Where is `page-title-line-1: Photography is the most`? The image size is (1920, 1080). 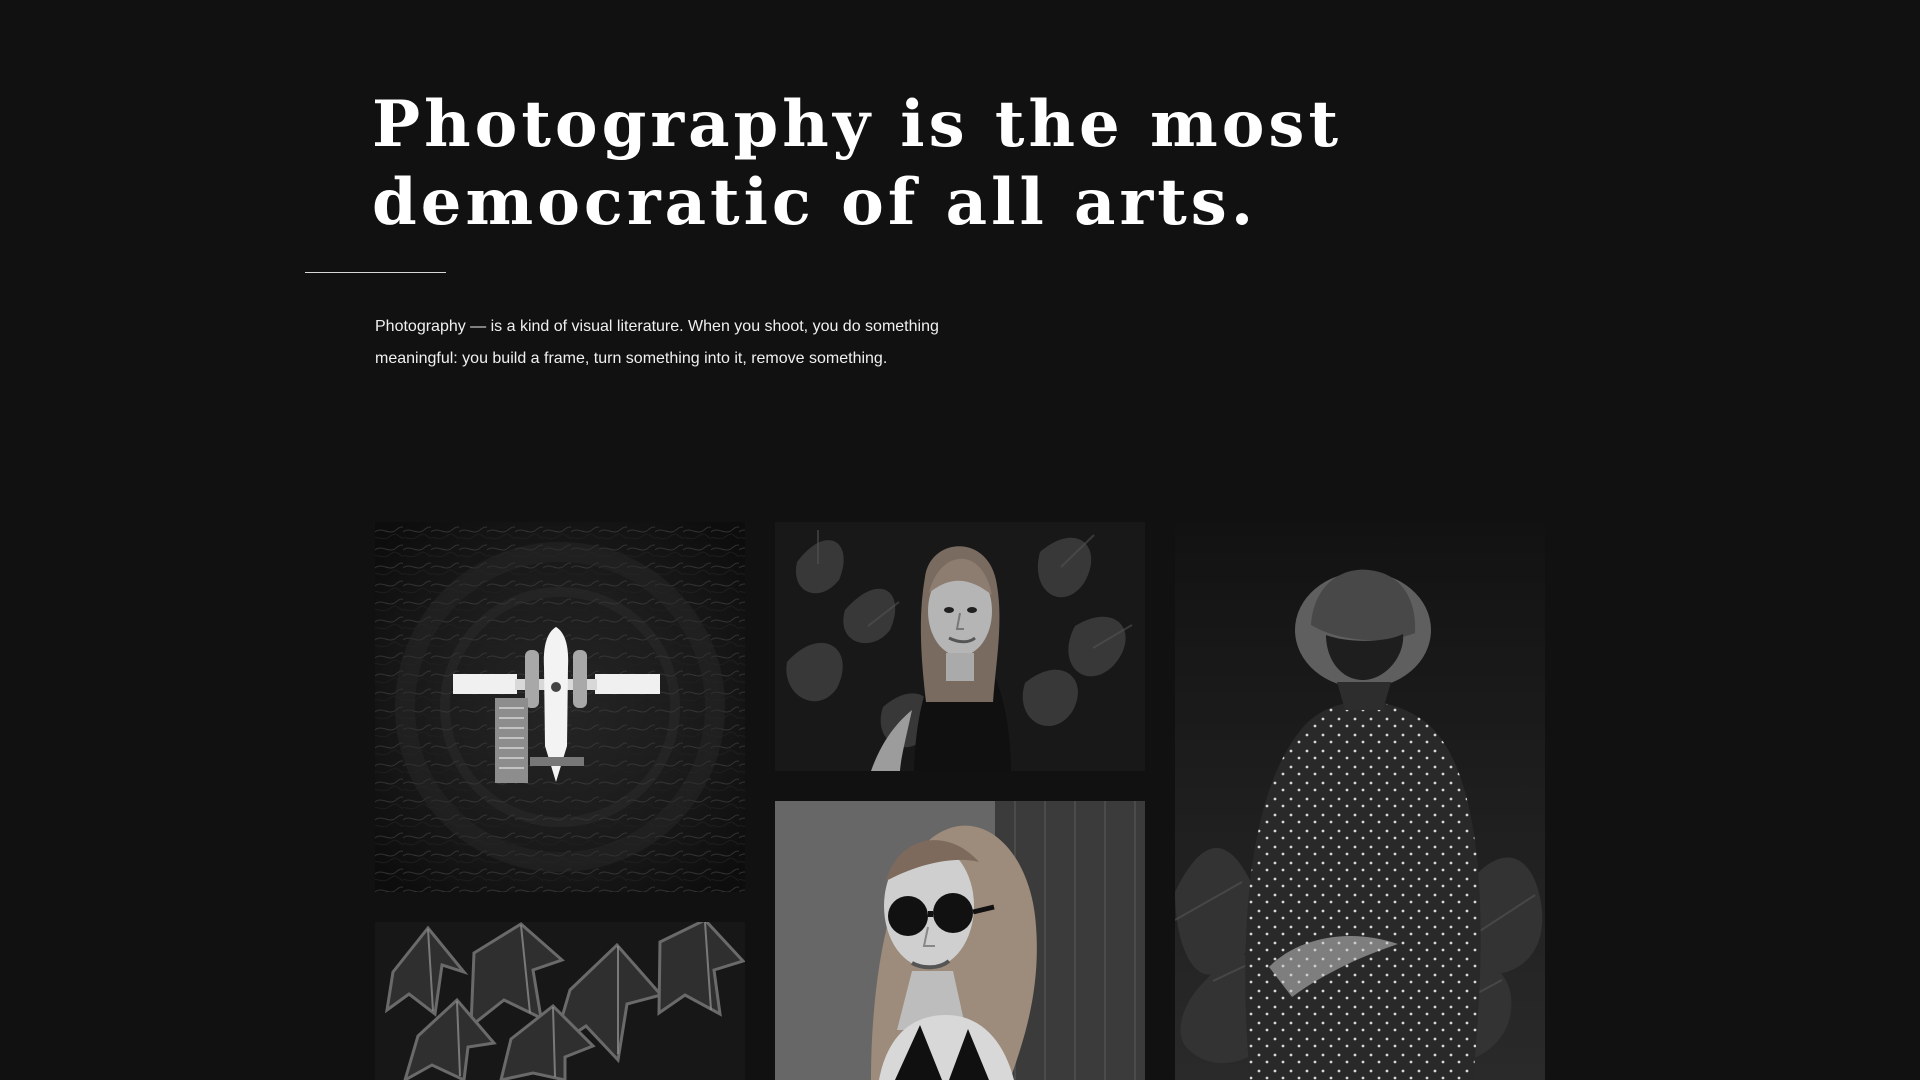 page-title-line-1: Photography is the most is located at coordinates (857, 124).